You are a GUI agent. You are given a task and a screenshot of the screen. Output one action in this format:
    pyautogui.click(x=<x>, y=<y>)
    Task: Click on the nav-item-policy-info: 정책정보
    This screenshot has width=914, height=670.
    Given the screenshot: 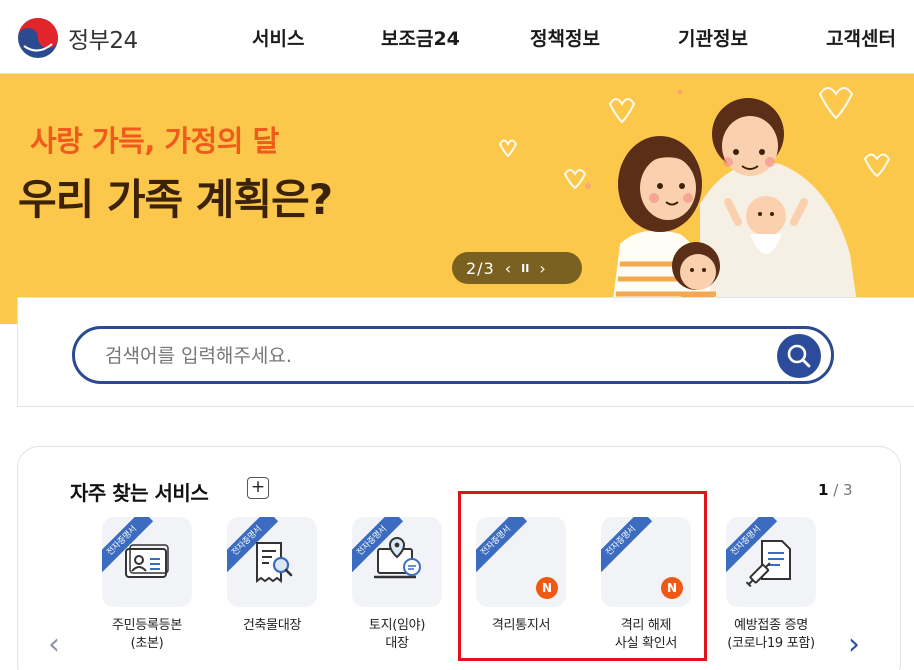 What is the action you would take?
    pyautogui.click(x=565, y=37)
    